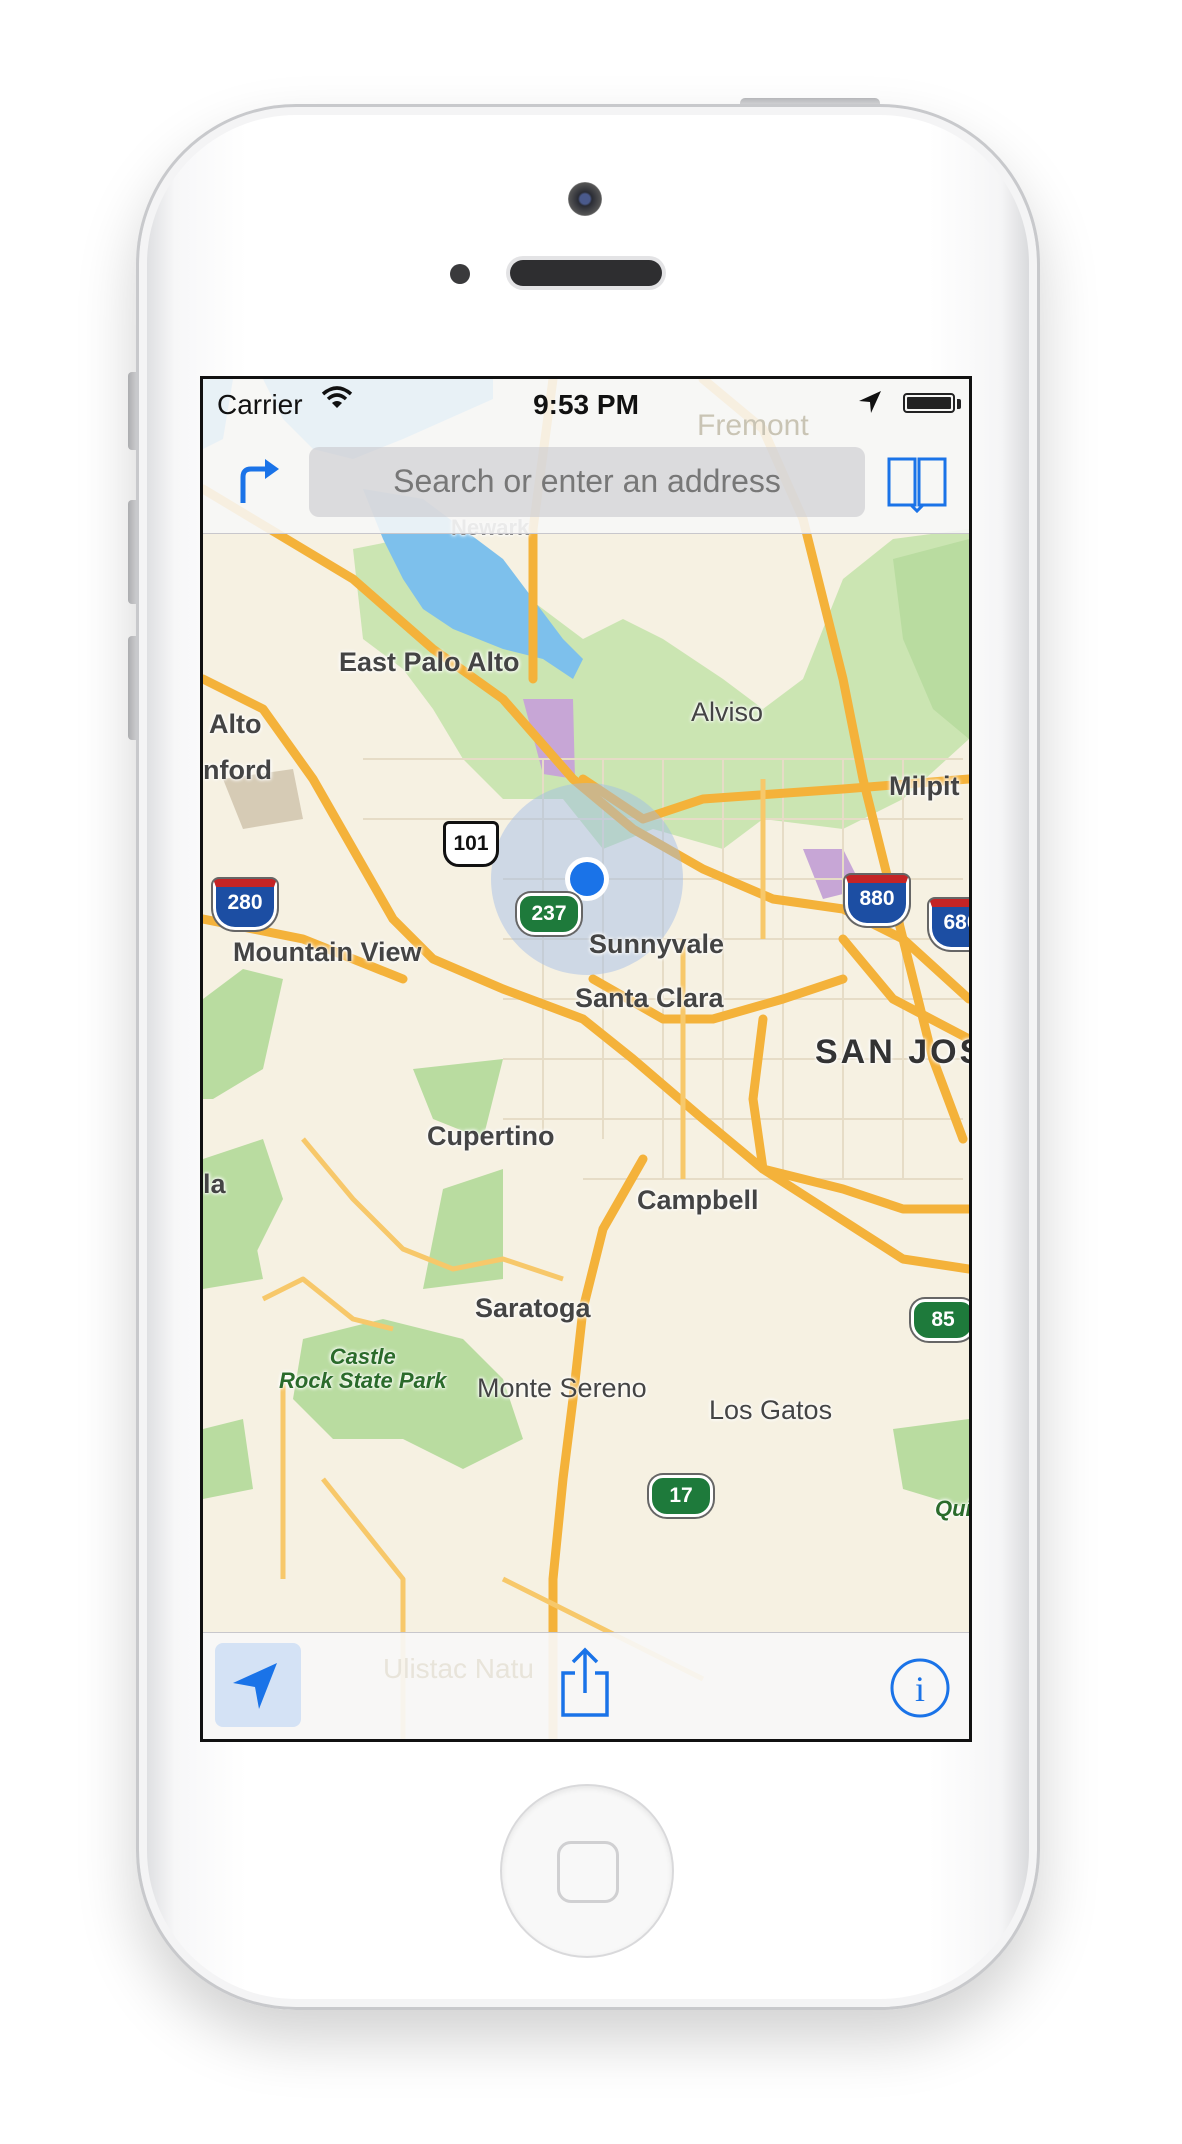  Describe the element at coordinates (649, 998) in the screenshot. I see `map-label-santa-clara: Santa Clara` at that location.